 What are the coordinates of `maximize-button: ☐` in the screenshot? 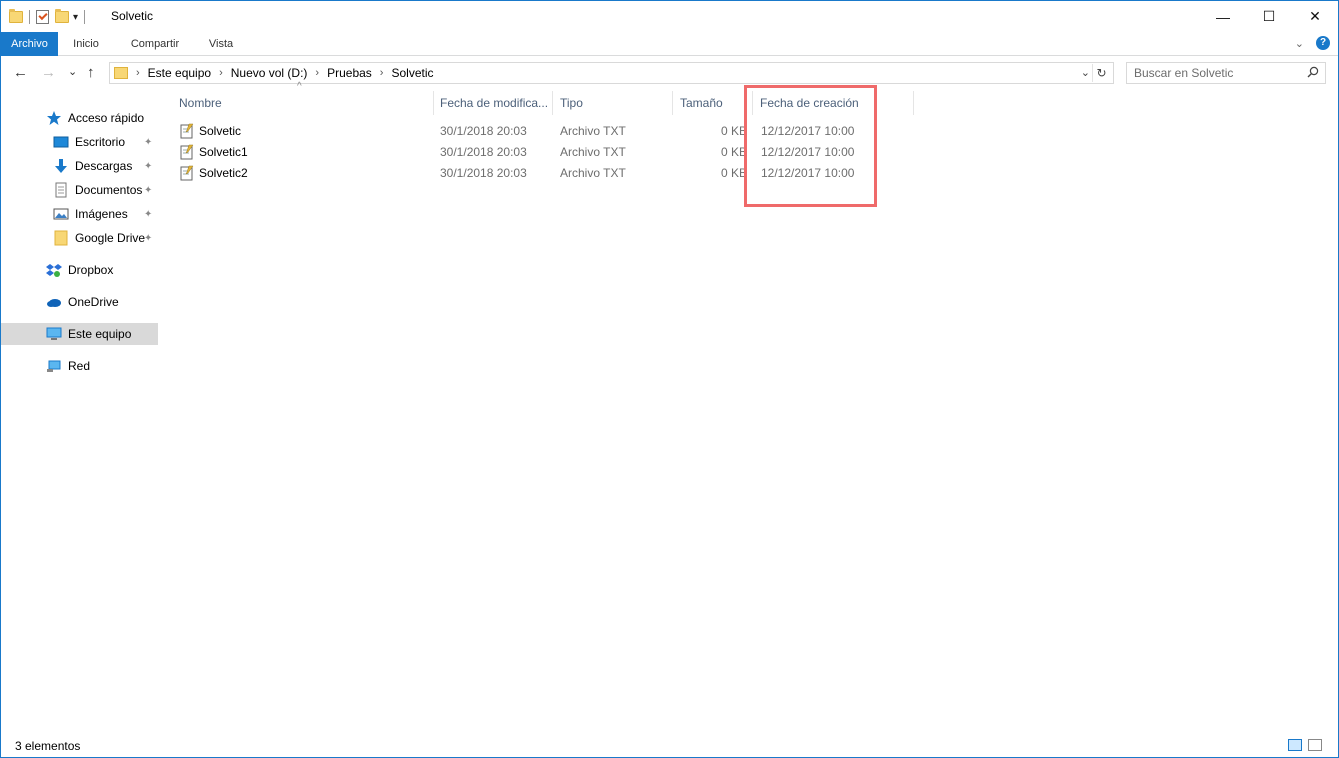 It's located at (1269, 16).